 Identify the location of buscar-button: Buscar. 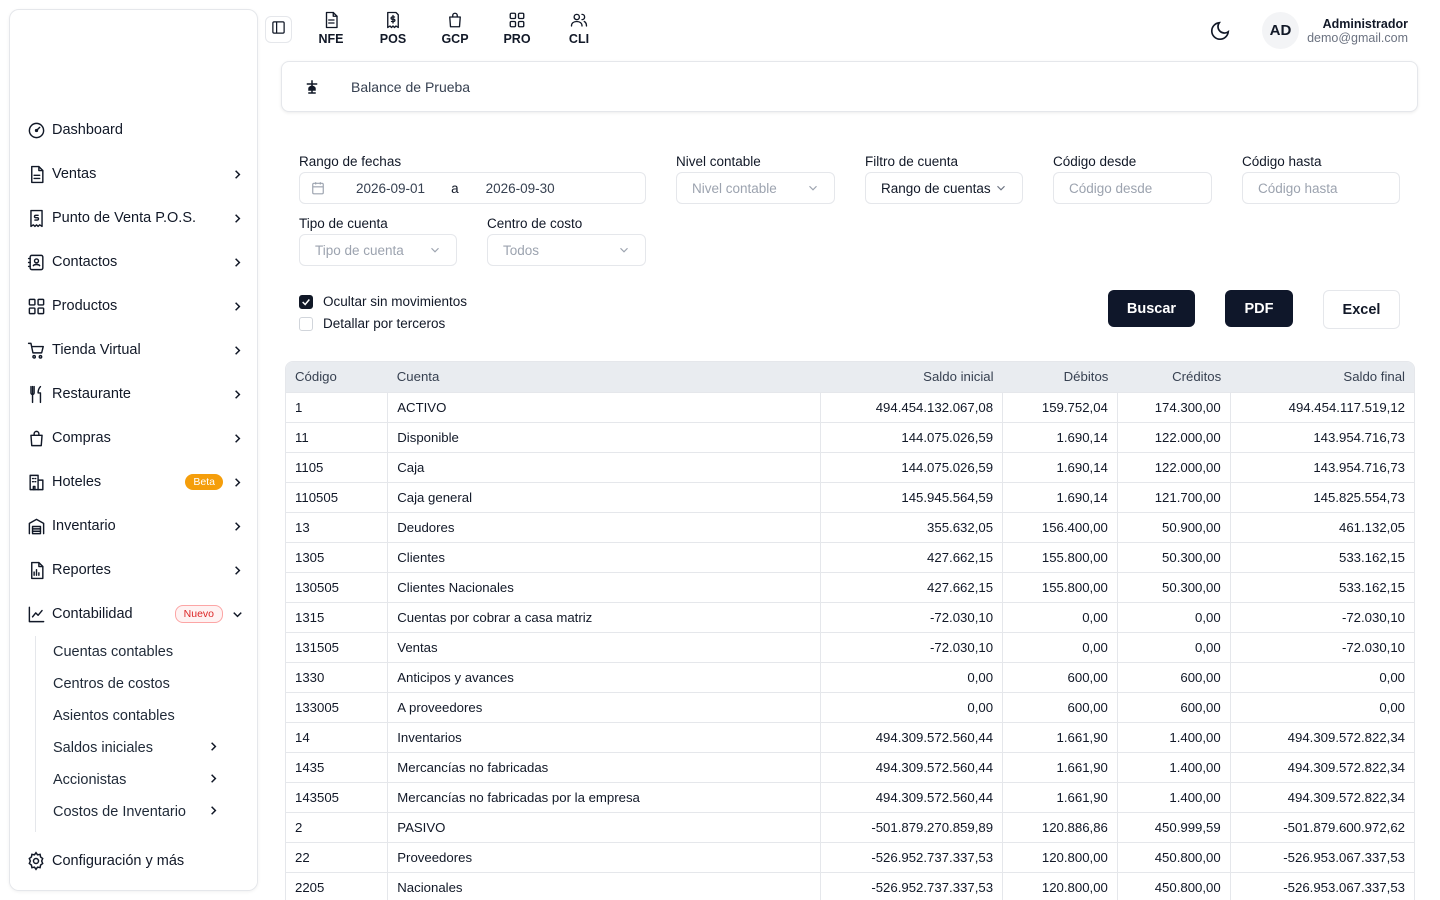
(1151, 308).